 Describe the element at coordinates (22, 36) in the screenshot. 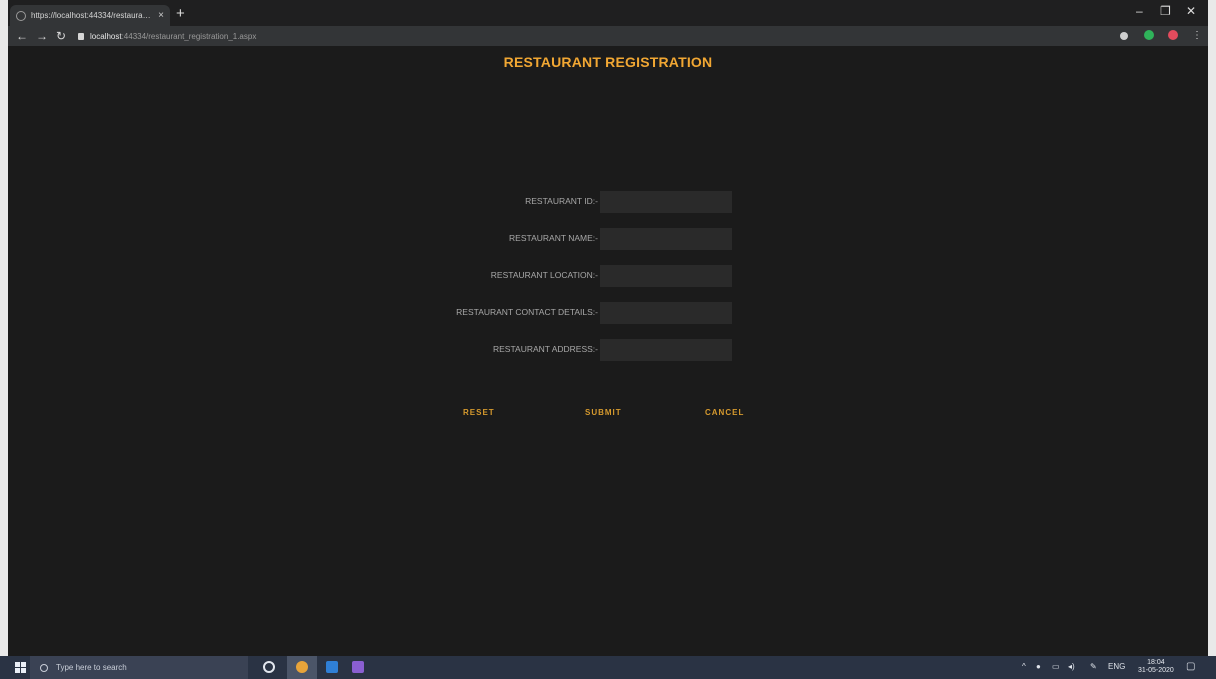

I see `back-arrow-icon: ←` at that location.